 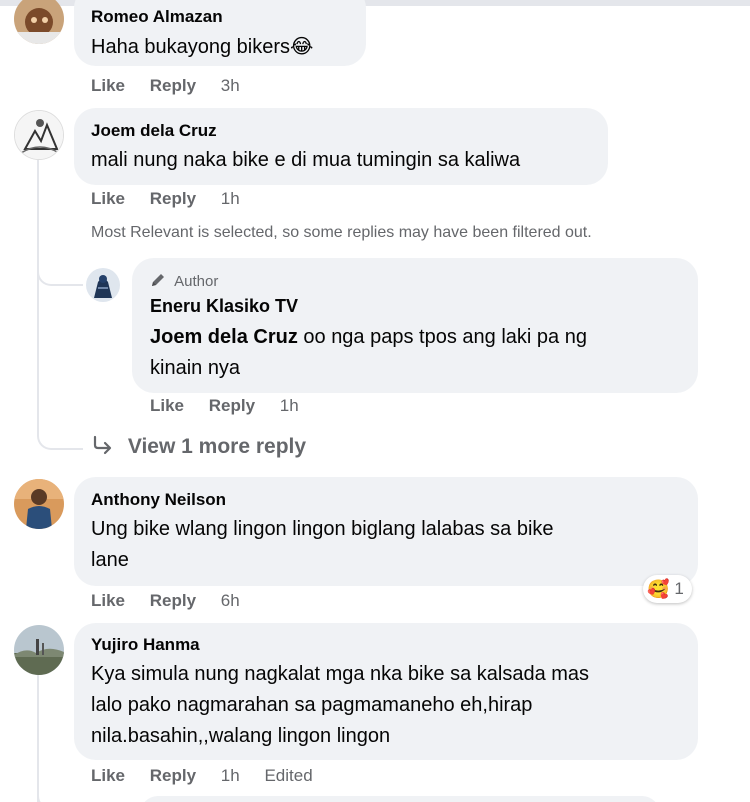 I want to click on reaction-count: 1, so click(x=679, y=588).